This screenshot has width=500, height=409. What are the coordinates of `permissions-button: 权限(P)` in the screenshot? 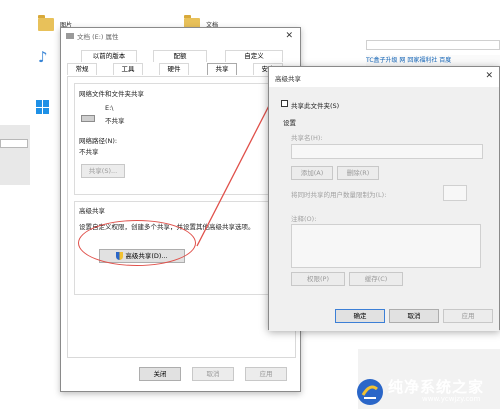 It's located at (318, 279).